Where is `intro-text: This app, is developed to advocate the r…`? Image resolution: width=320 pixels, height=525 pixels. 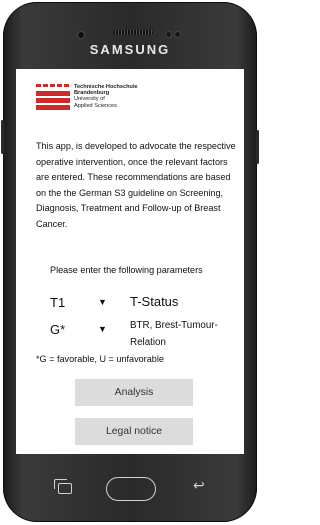
intro-text: This app, is developed to advocate the r… is located at coordinates (136, 185).